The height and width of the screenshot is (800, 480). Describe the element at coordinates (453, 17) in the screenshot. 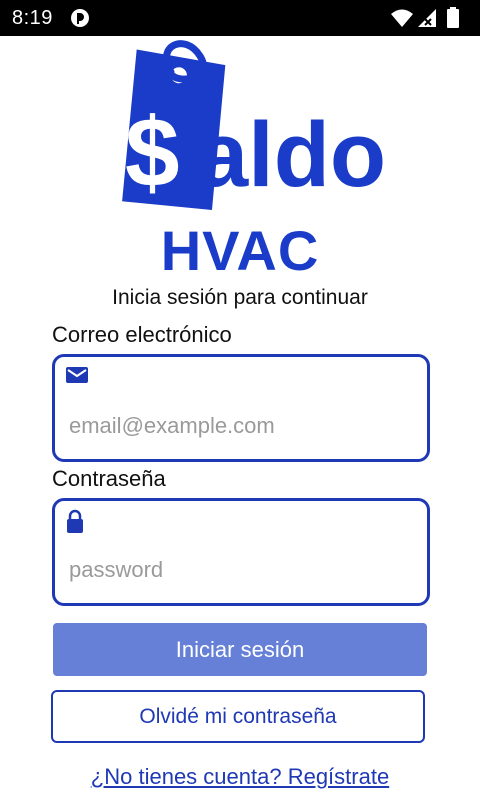

I see `battery-icon` at that location.